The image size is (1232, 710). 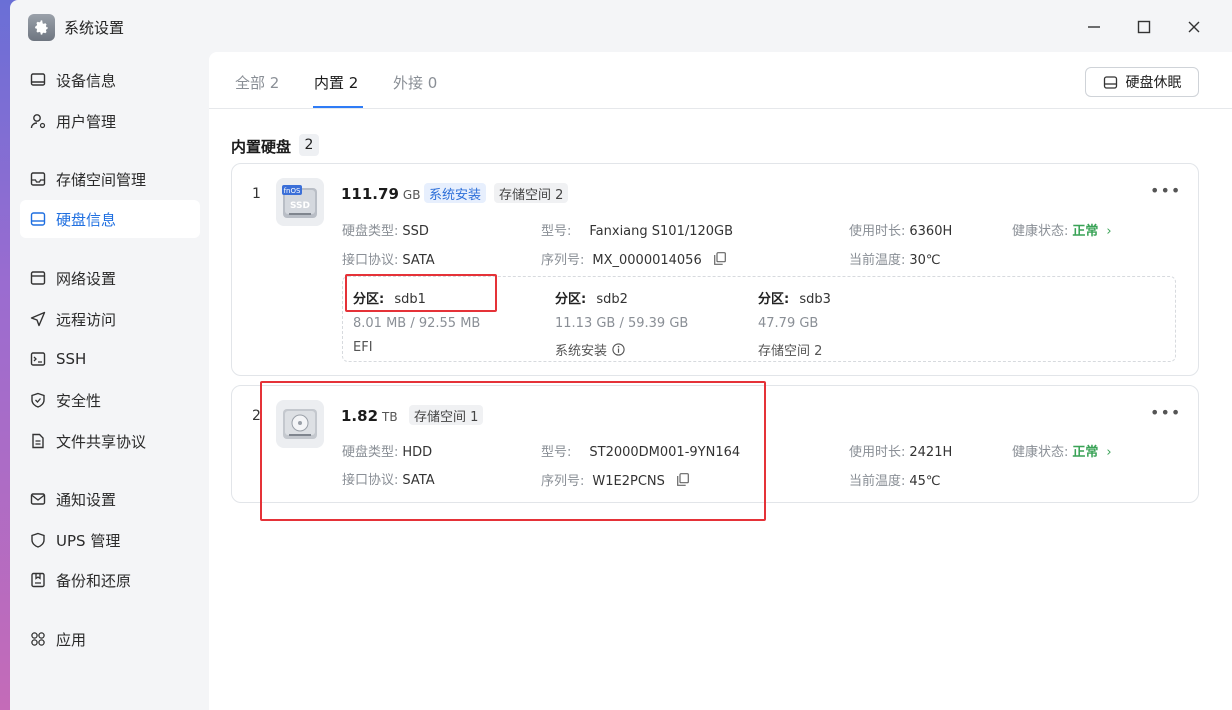 What do you see at coordinates (86, 319) in the screenshot?
I see `sidebar-item-label: 远程访问` at bounding box center [86, 319].